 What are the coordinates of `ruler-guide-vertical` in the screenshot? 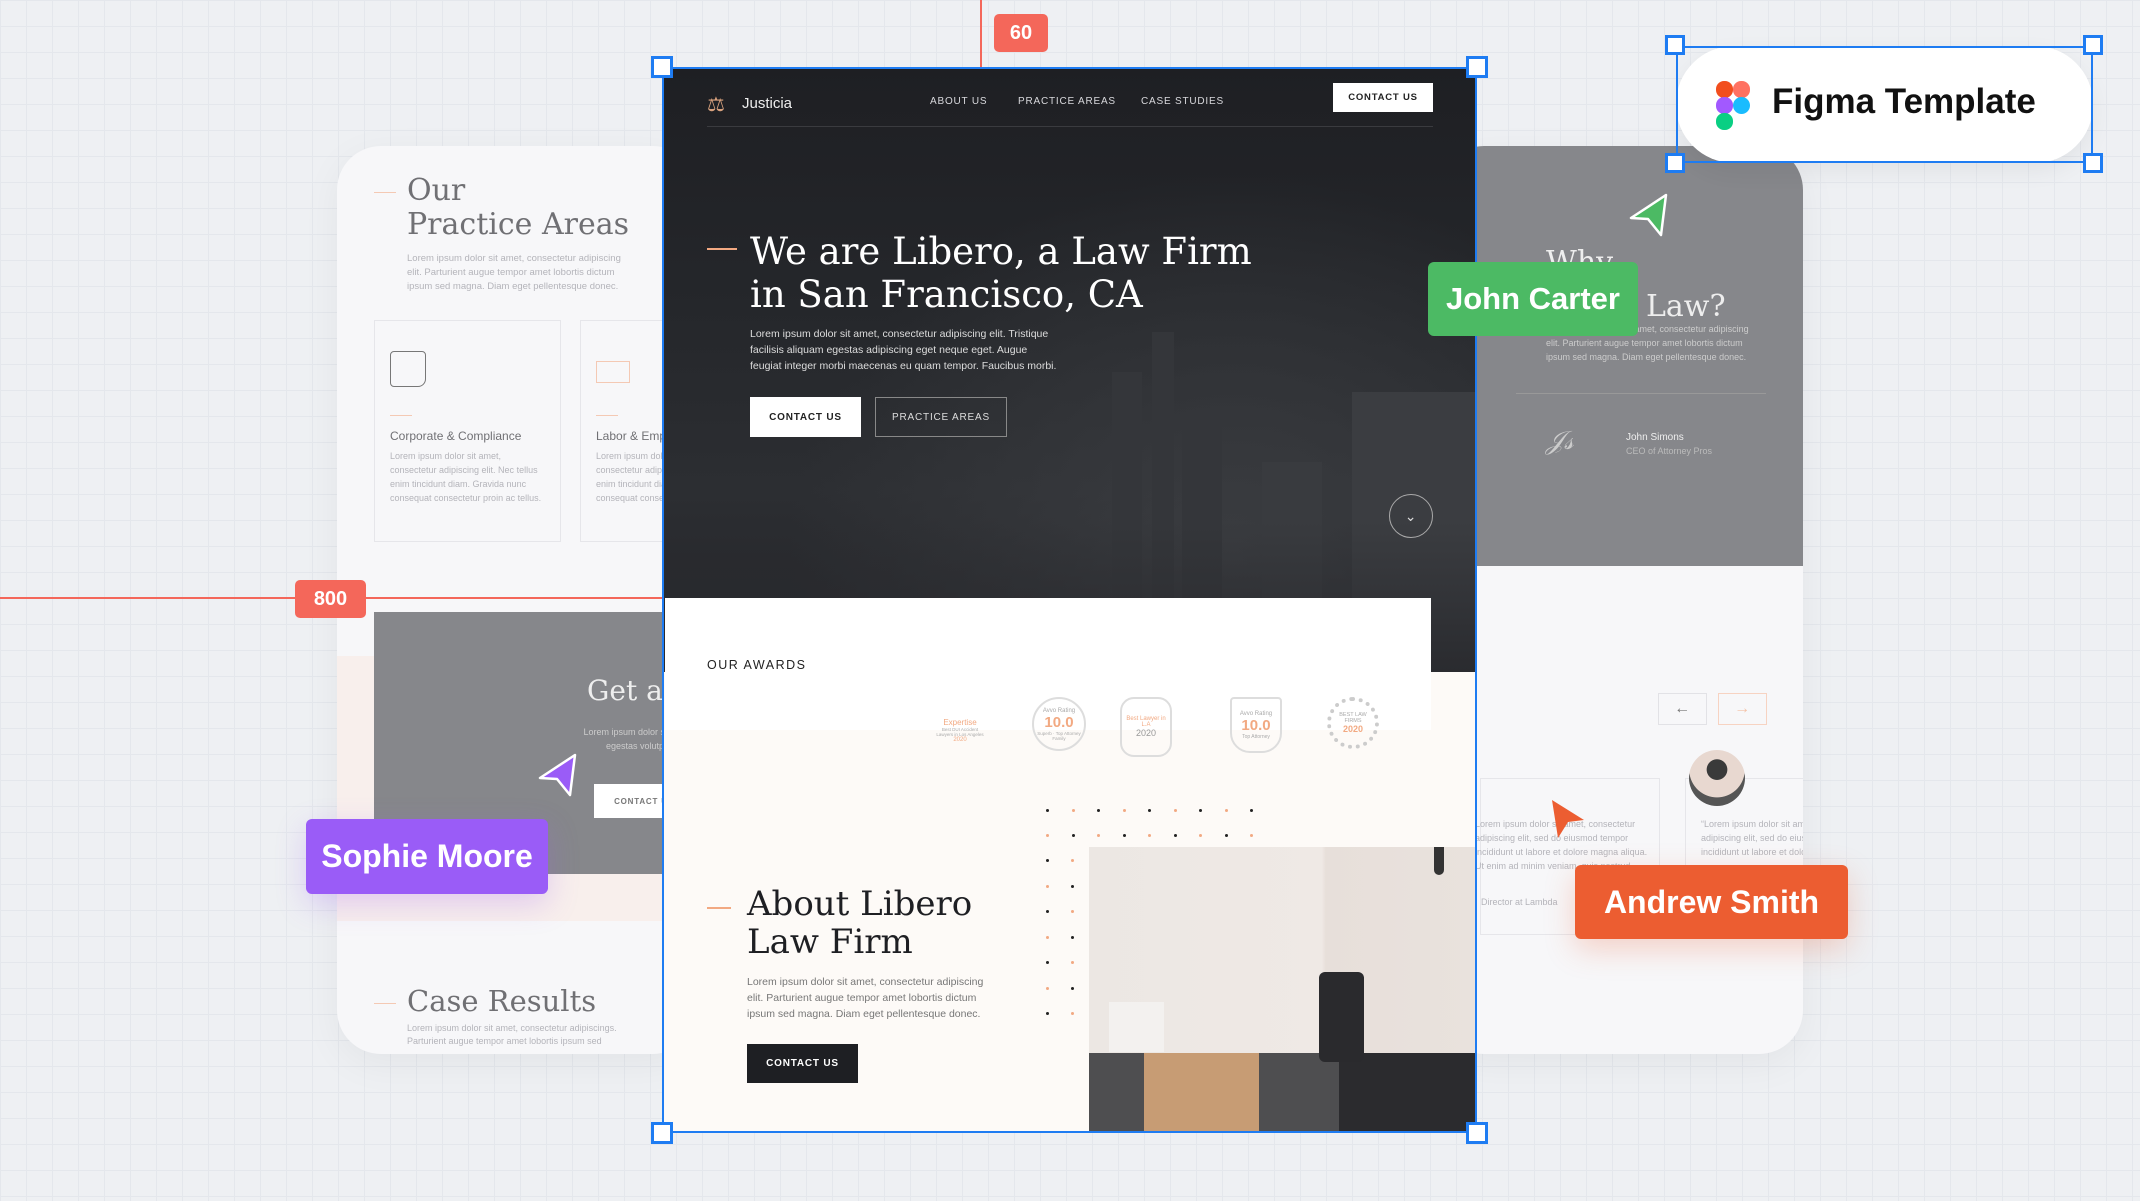 It's located at (981, 33).